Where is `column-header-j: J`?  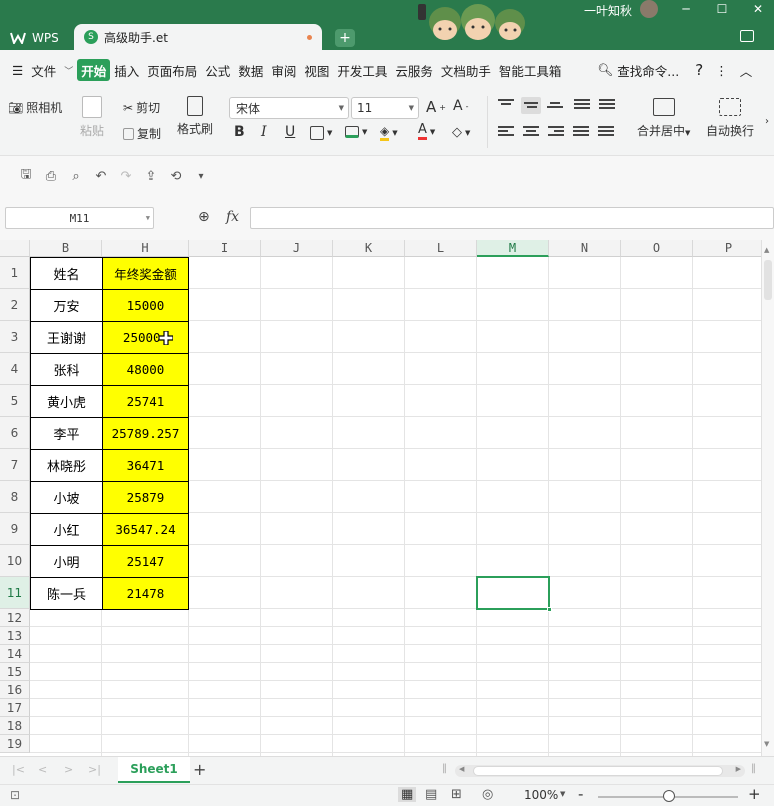 column-header-j: J is located at coordinates (297, 248).